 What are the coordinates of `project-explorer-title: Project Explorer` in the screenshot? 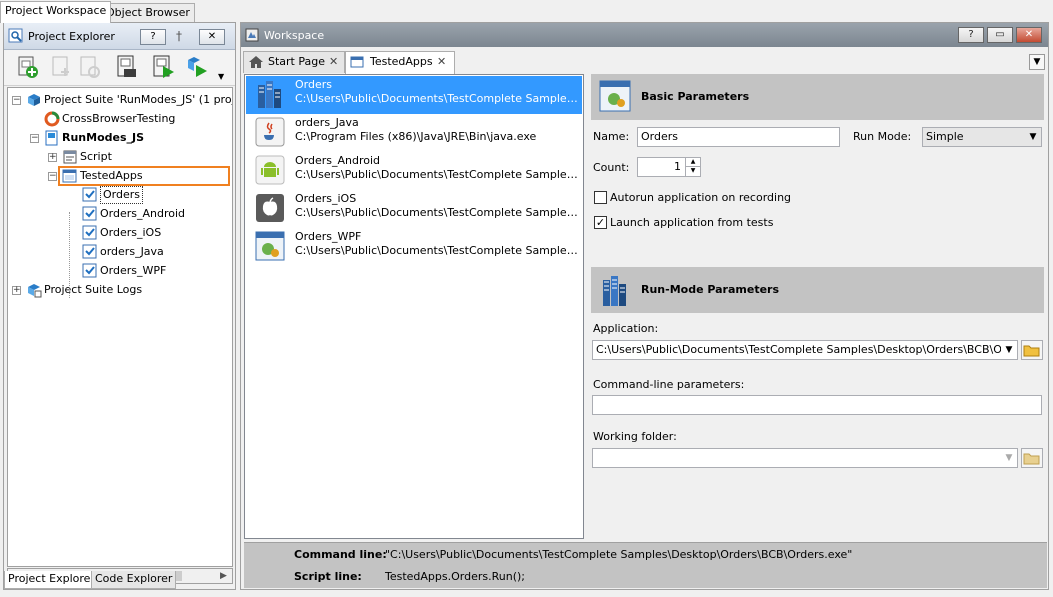 It's located at (71, 36).